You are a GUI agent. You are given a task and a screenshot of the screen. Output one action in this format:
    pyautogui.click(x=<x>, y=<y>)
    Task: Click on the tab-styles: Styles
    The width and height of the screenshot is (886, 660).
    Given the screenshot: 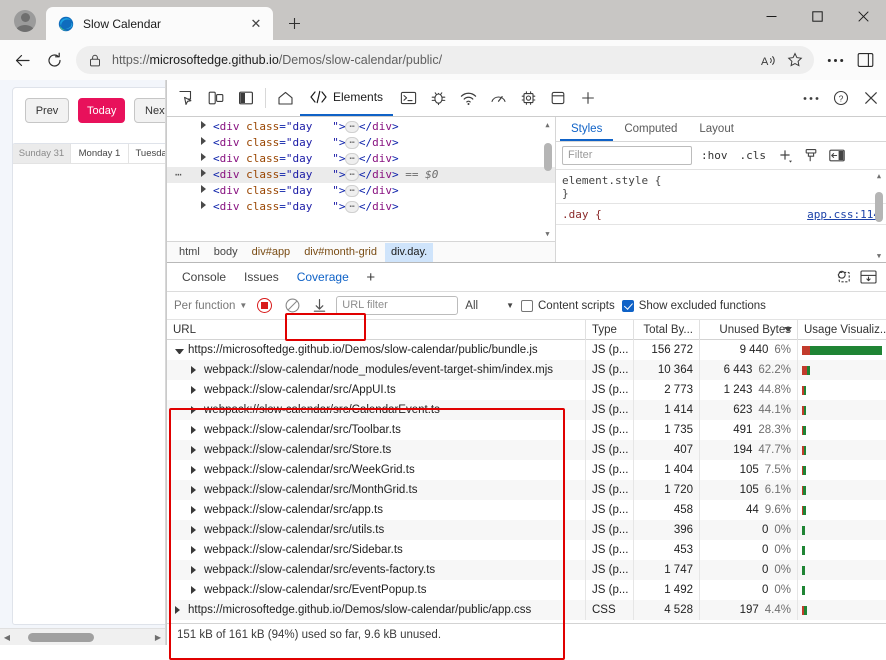 What is the action you would take?
    pyautogui.click(x=587, y=129)
    